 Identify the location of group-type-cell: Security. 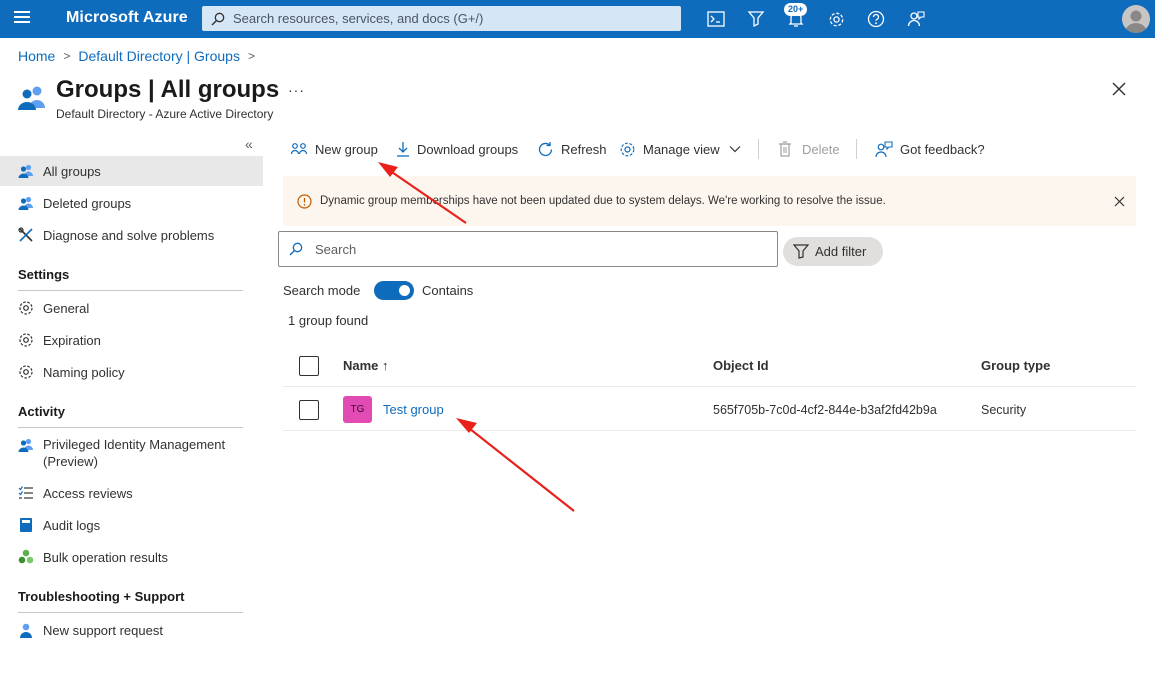
(1004, 410).